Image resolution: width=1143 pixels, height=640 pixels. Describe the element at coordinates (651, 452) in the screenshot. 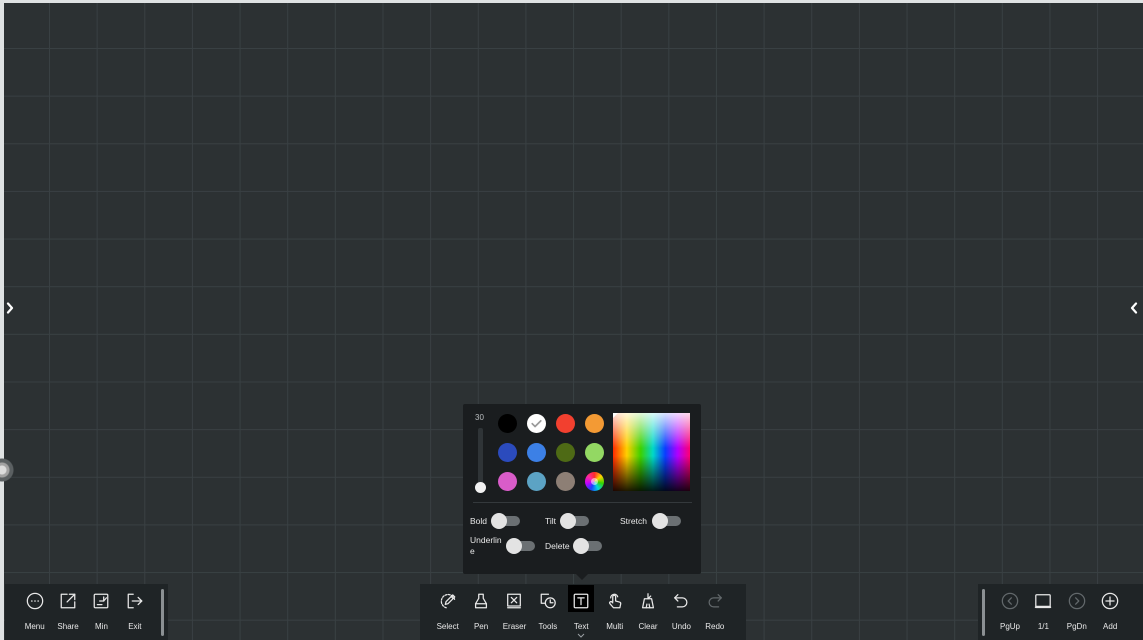

I see `color-spectrum-picker` at that location.